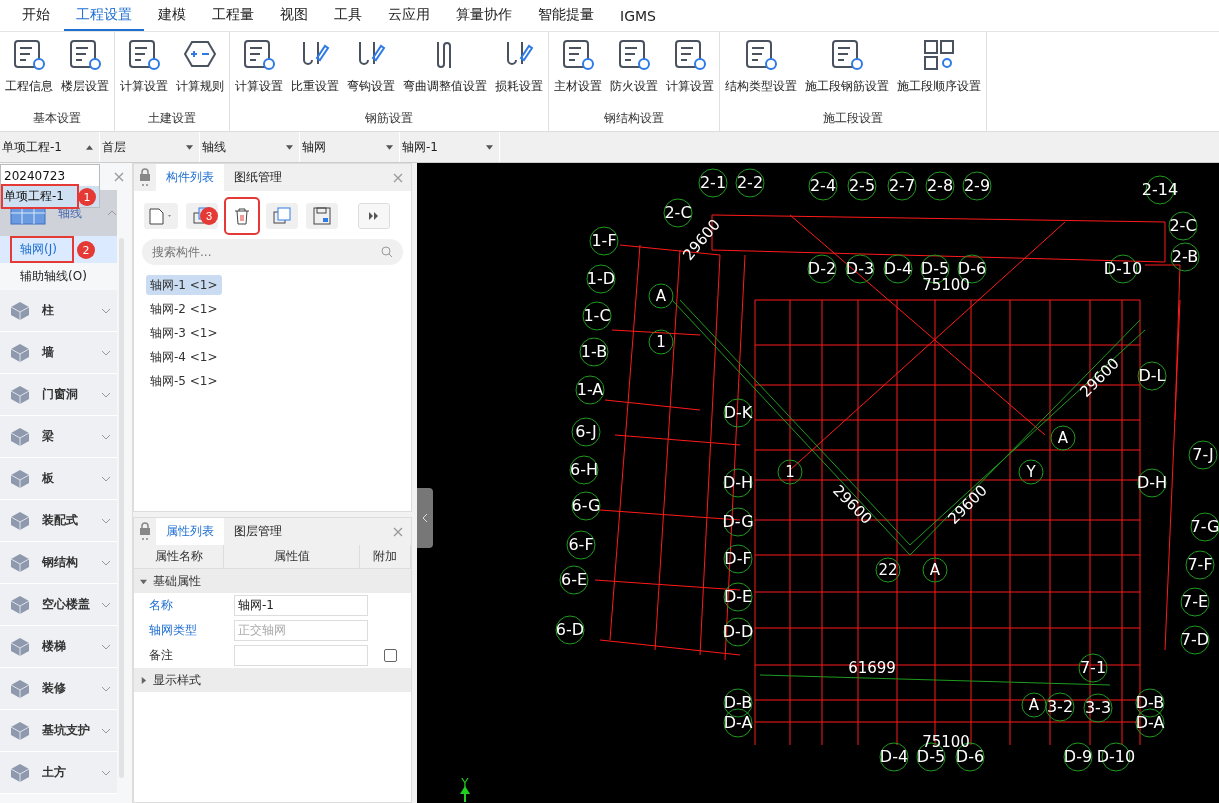 The height and width of the screenshot is (803, 1219). I want to click on menu-tab: IGMS, so click(638, 19).